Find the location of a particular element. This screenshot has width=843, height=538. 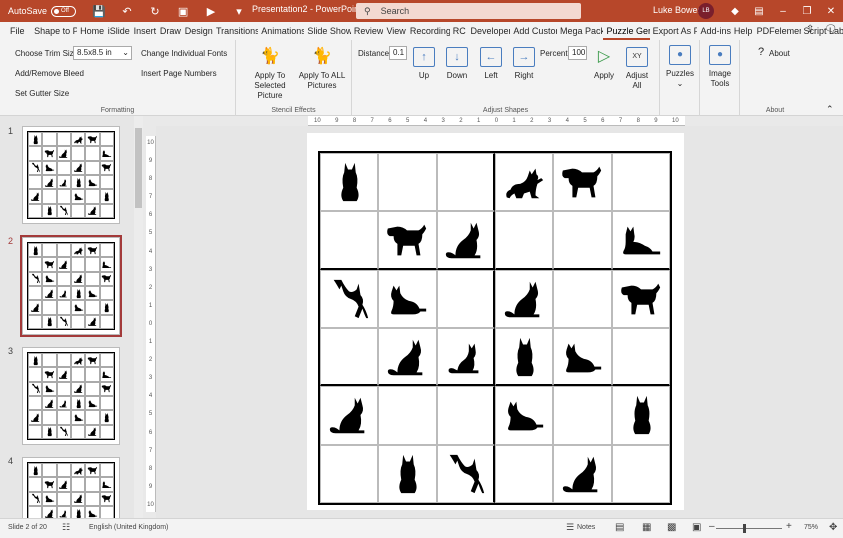

tab-help: Help is located at coordinates (742, 31).